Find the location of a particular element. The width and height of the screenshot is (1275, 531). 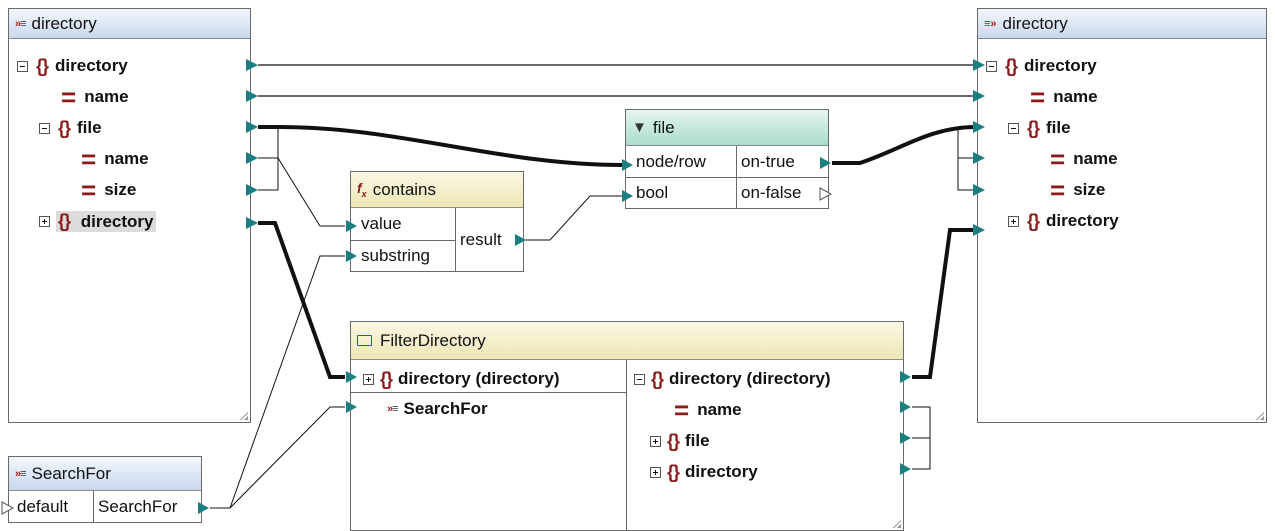

fd-output-name: = name is located at coordinates (708, 410).